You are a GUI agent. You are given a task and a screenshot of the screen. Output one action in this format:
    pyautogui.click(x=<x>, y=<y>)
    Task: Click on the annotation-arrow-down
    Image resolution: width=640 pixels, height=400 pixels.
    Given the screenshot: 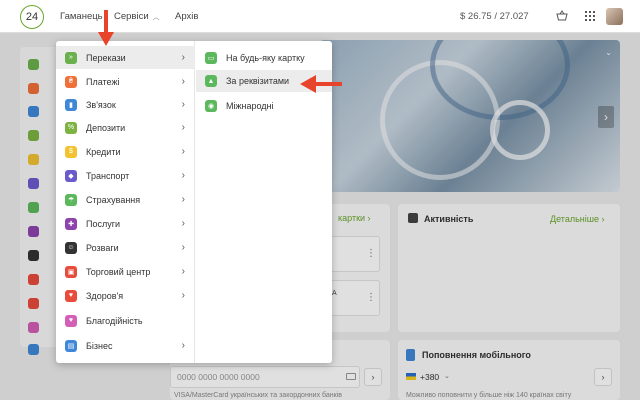 What is the action you would take?
    pyautogui.click(x=106, y=28)
    